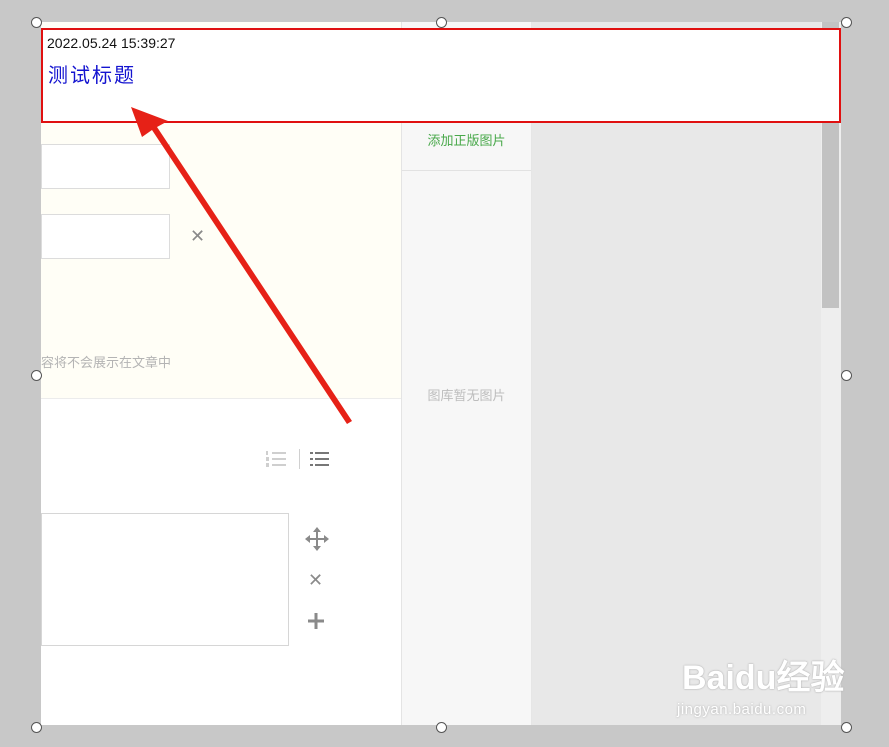 Image resolution: width=889 pixels, height=747 pixels. I want to click on baidu-jingyan-watermark: Baidu经验 jingyan.baidu.com, so click(761, 684).